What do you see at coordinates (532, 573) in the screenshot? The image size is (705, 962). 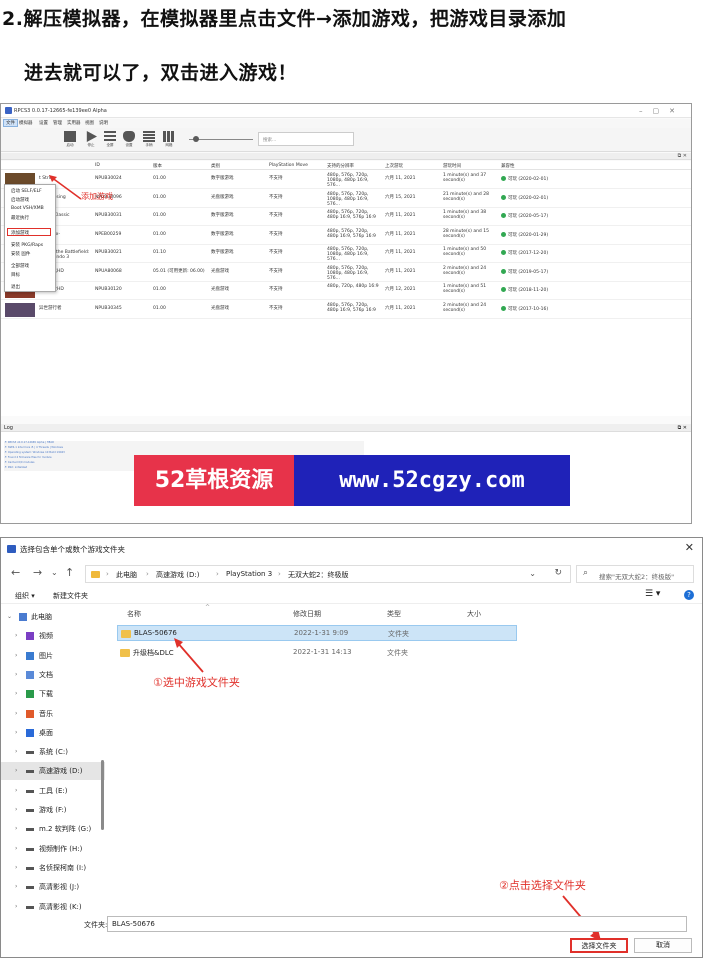 I see `address-dropdown-icon: ⌄` at bounding box center [532, 573].